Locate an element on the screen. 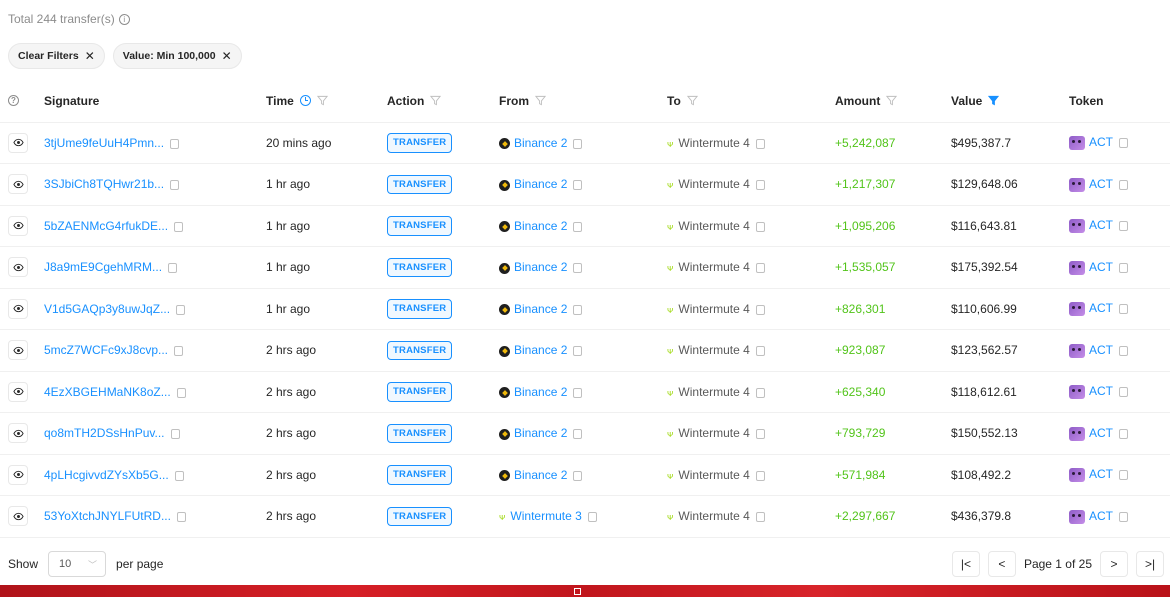 This screenshot has width=1170, height=597. help-icon: ? is located at coordinates (13, 101).